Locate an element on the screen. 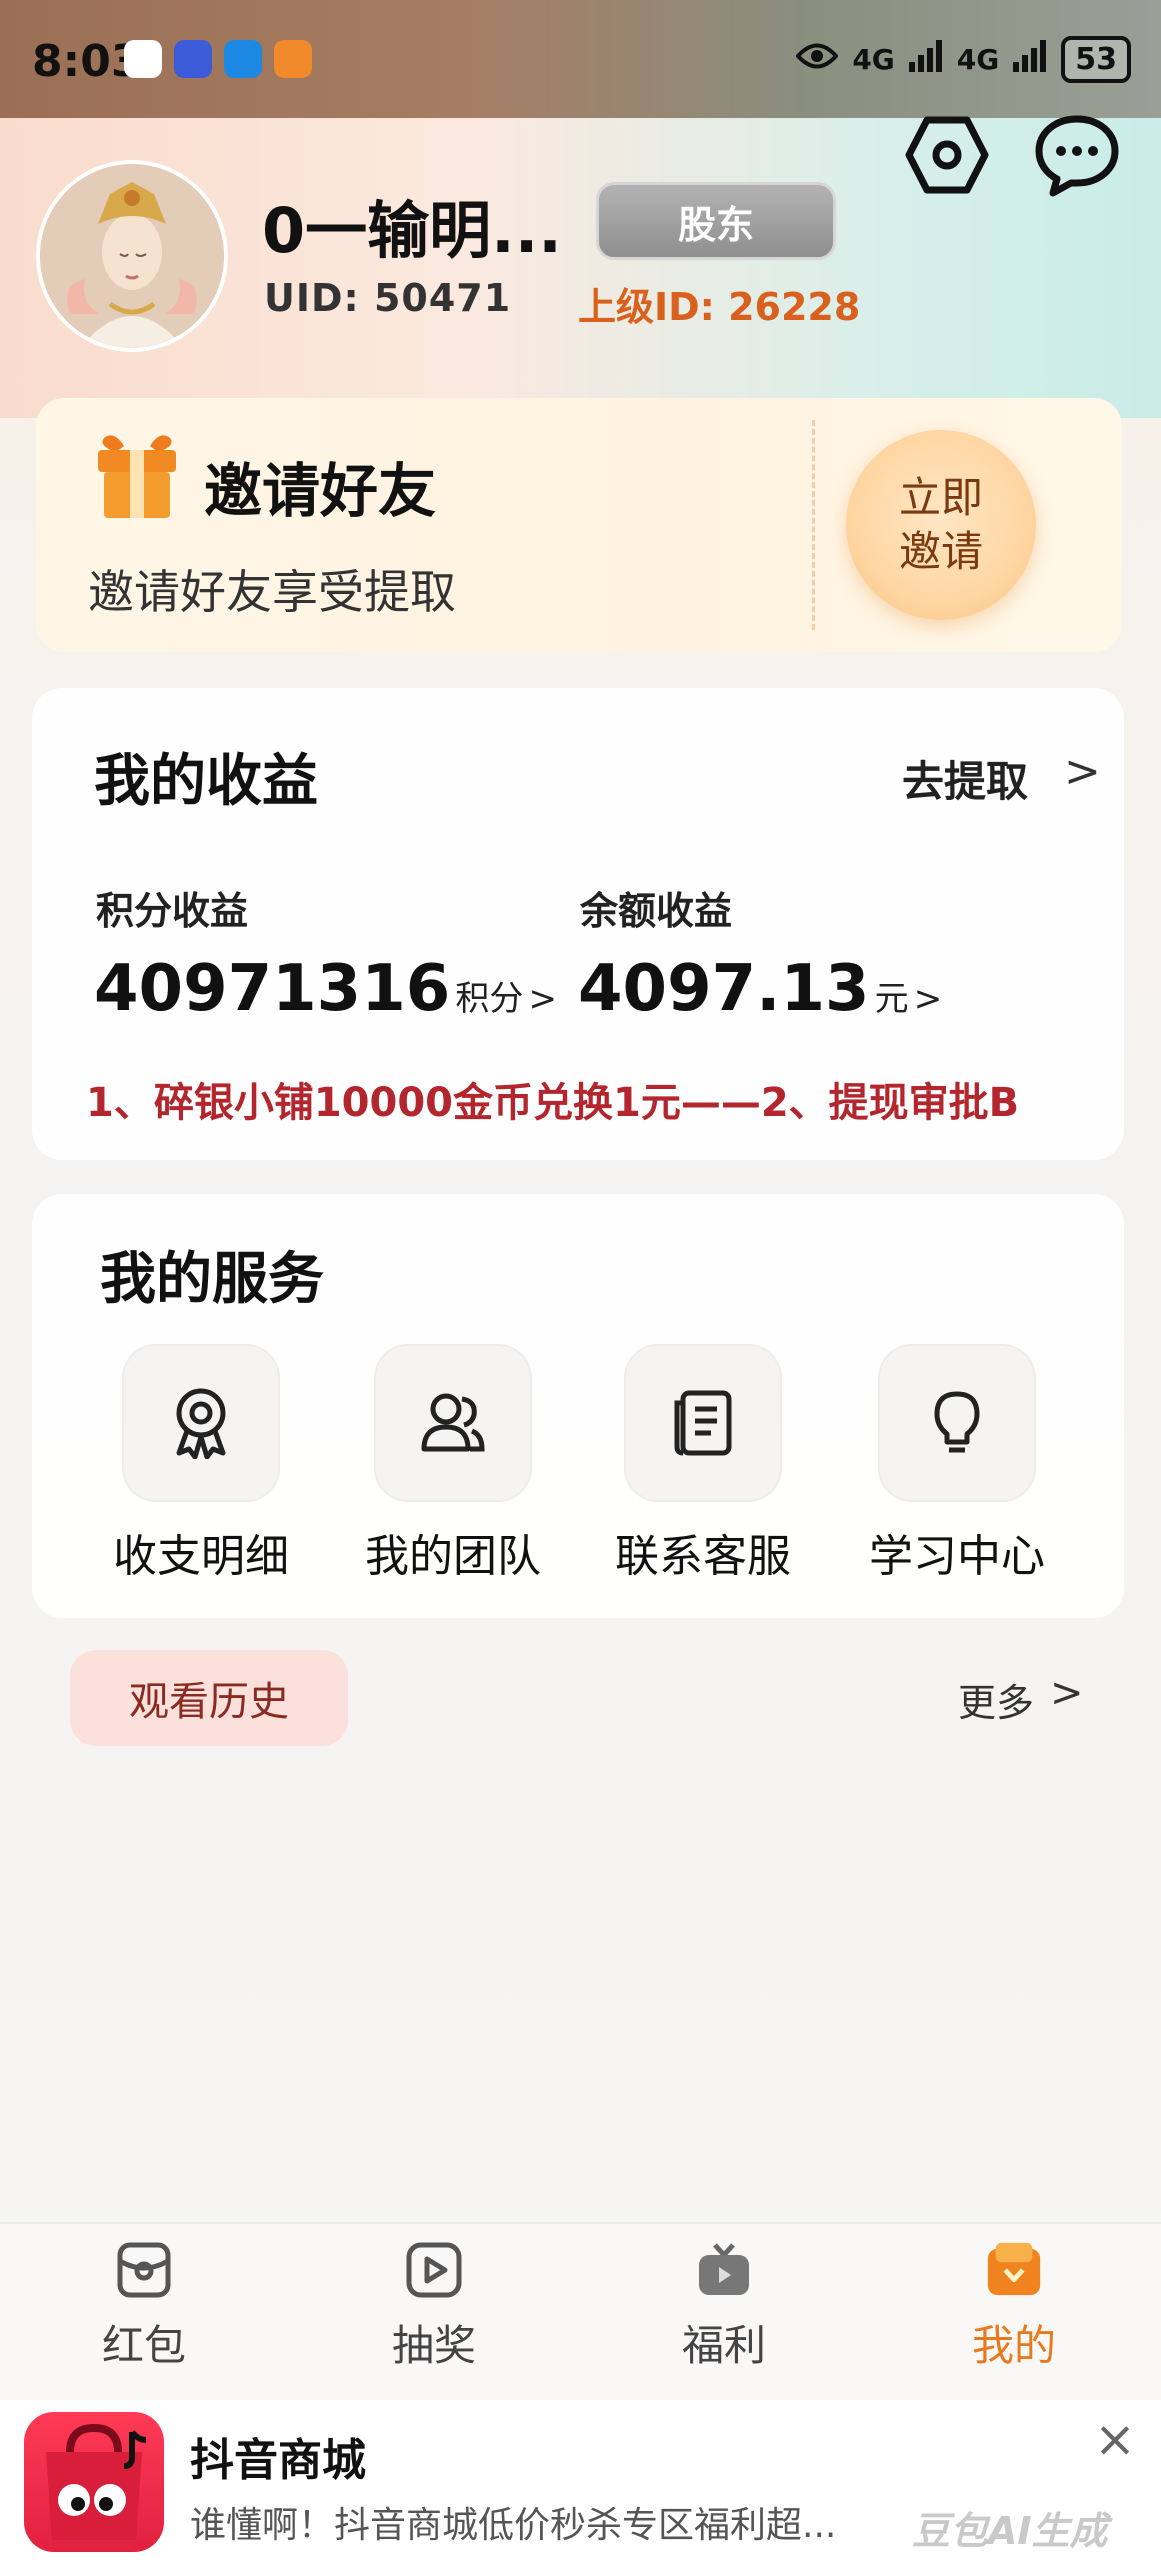 The height and width of the screenshot is (2560, 1161). settings-hexagon-icon is located at coordinates (947, 155).